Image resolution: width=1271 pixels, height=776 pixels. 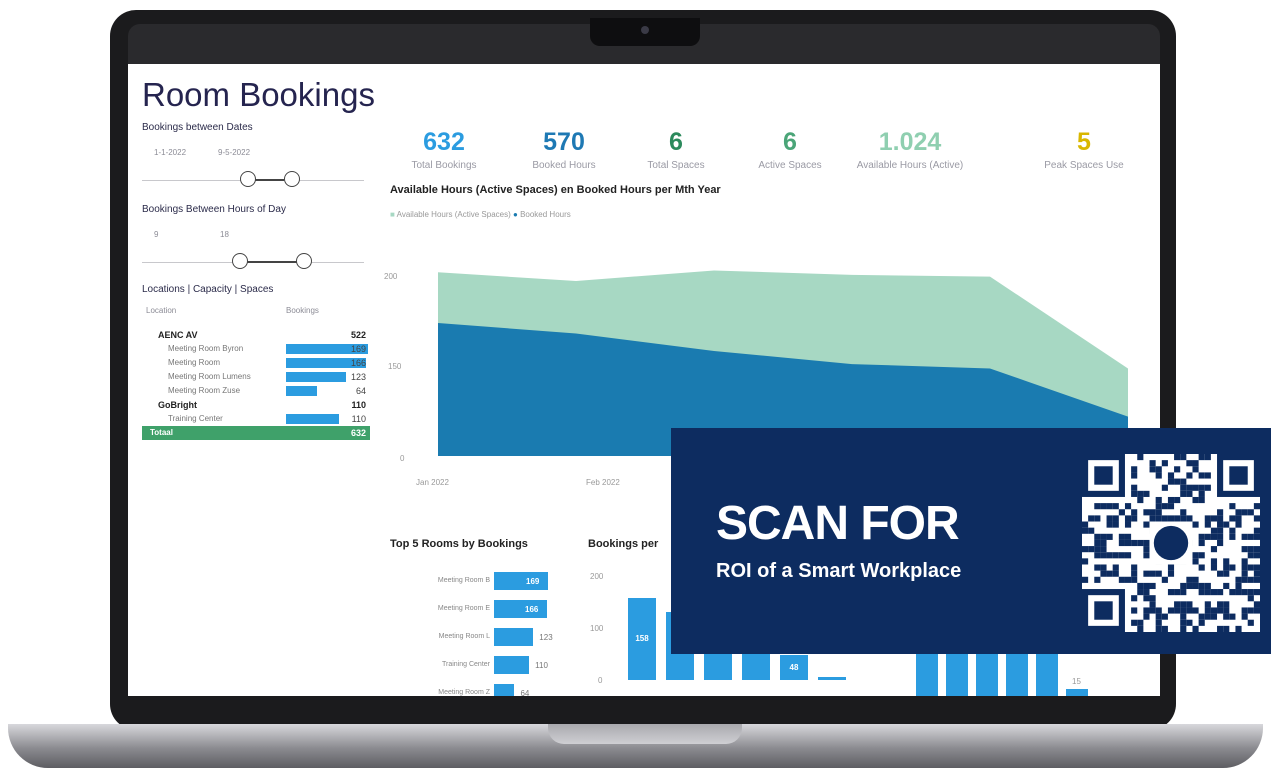 I want to click on kpi-label: Peak Spaces Use, so click(x=1084, y=165).